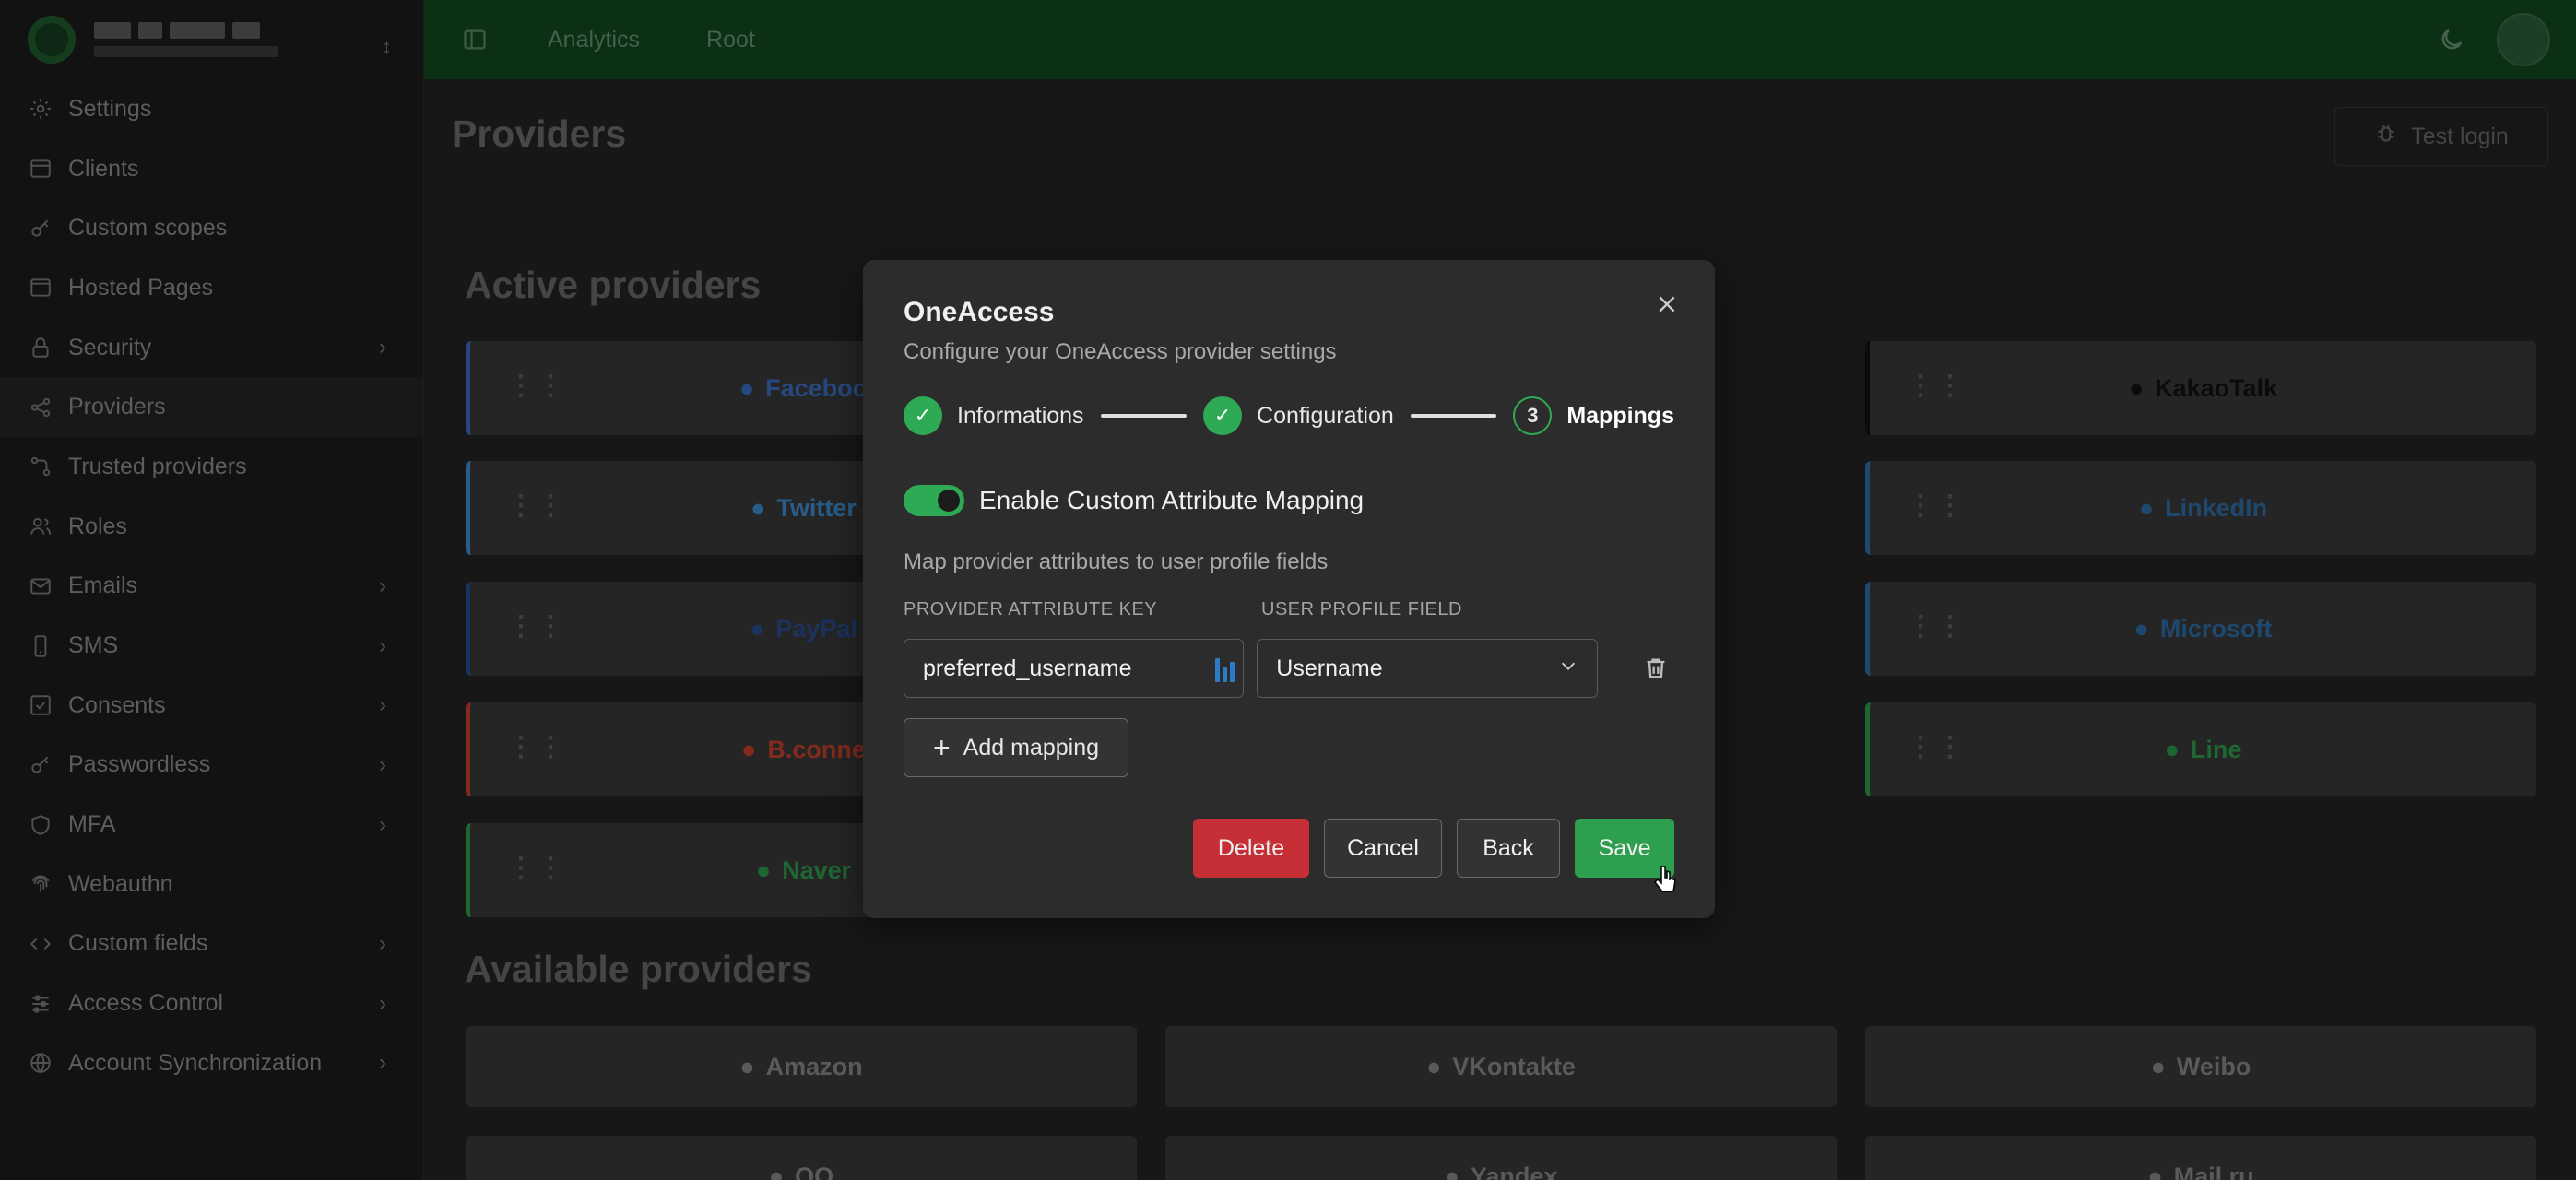  Describe the element at coordinates (1508, 848) in the screenshot. I see `back-button: Back` at that location.